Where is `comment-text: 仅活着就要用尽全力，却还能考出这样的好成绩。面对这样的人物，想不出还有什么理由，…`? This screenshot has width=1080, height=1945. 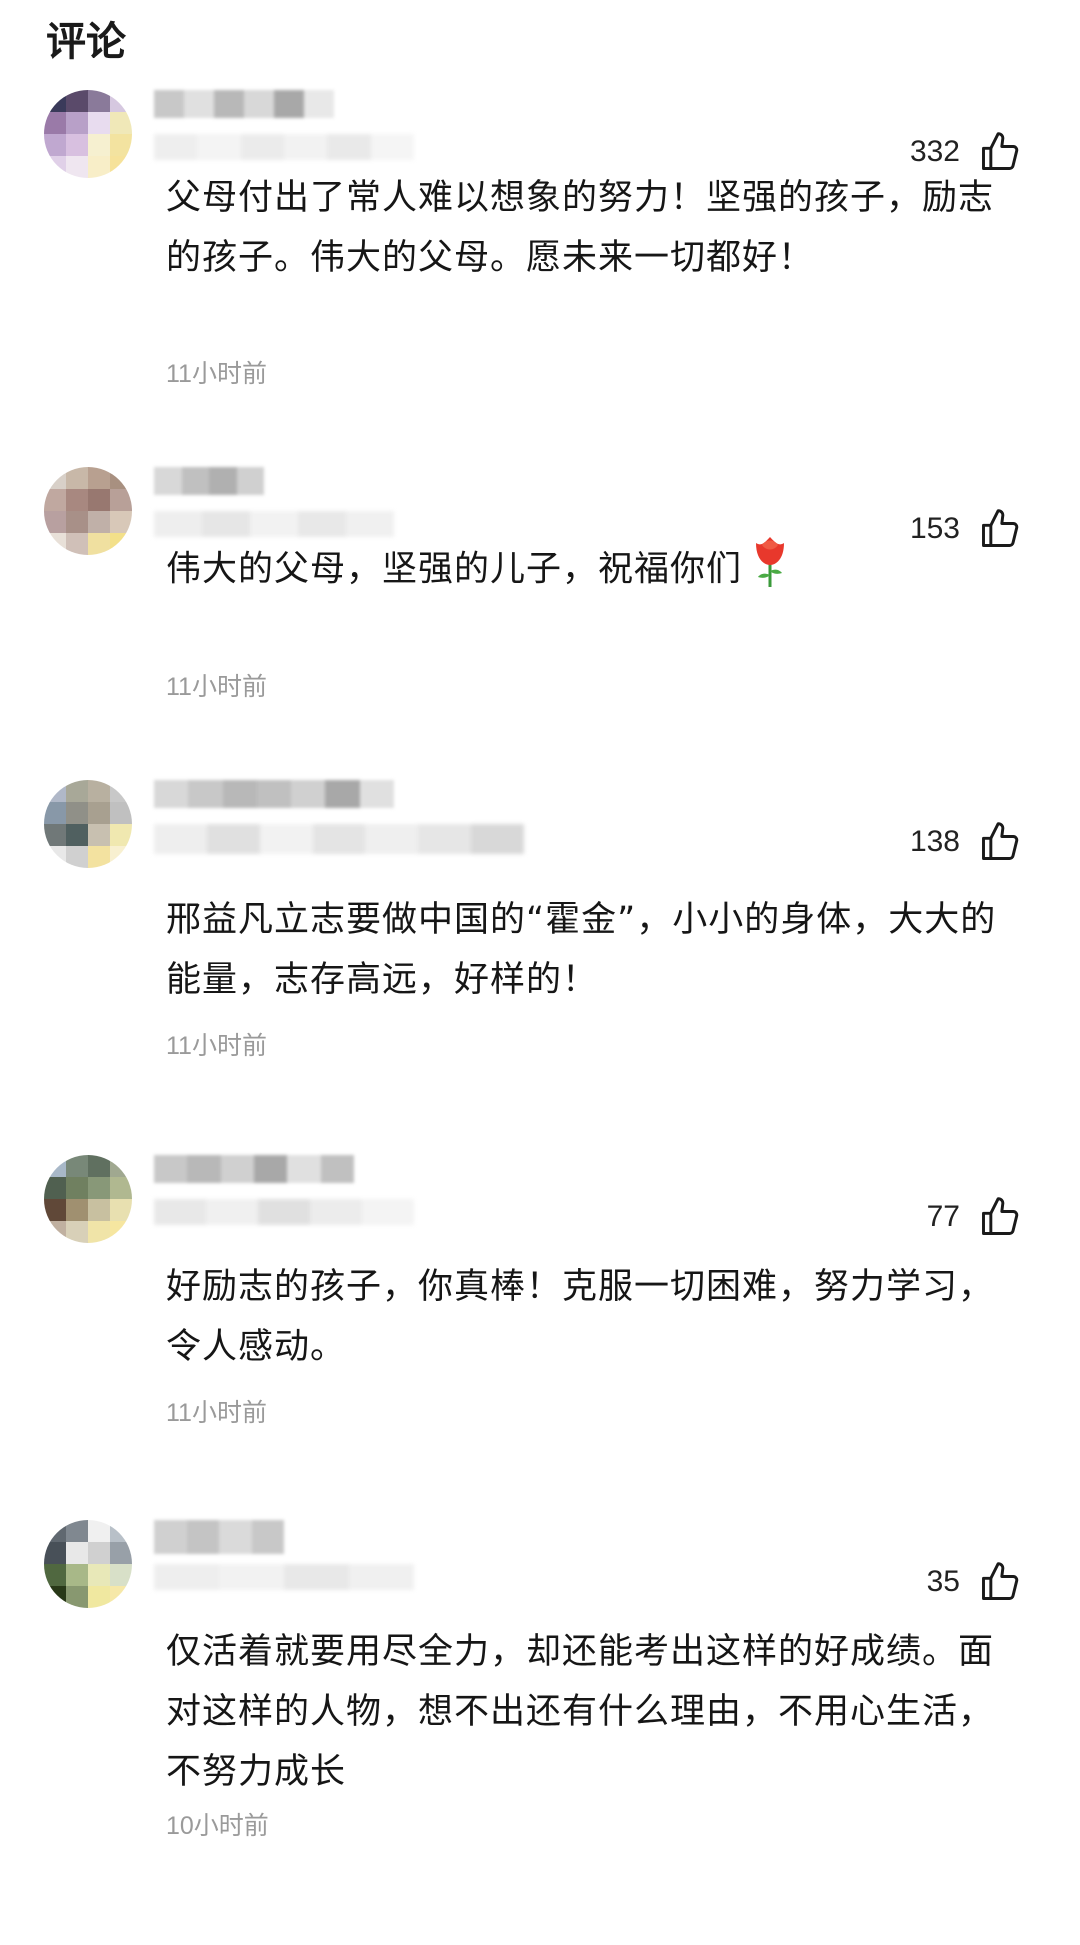
comment-text: 仅活着就要用尽全力，却还能考出这样的好成绩。面对这样的人物，想不出还有什么理由，… is located at coordinates (580, 1712).